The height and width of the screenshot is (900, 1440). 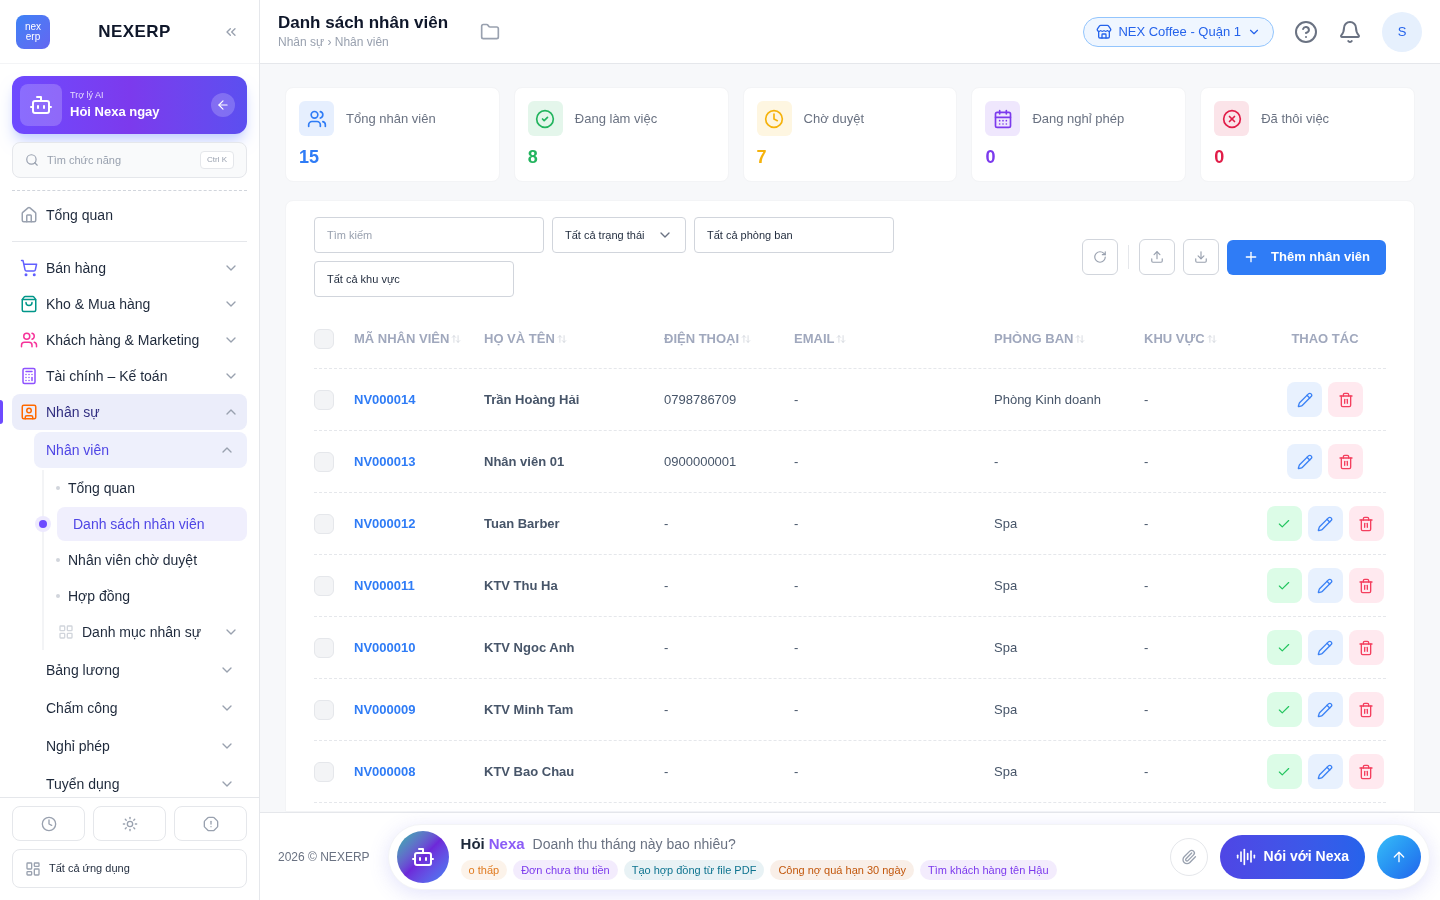 I want to click on history-button, so click(x=48, y=823).